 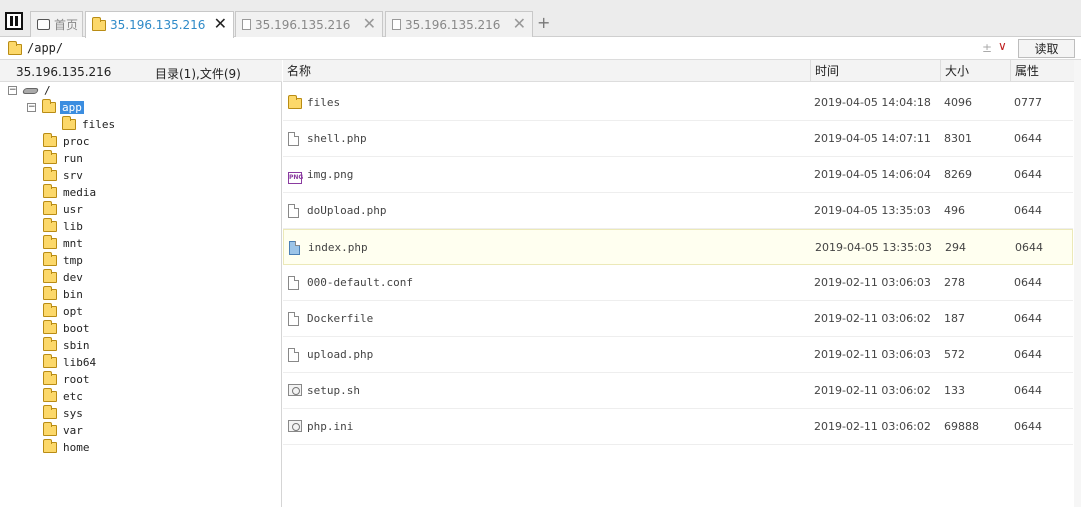 I want to click on tree-node-sys: sys, so click(x=63, y=413).